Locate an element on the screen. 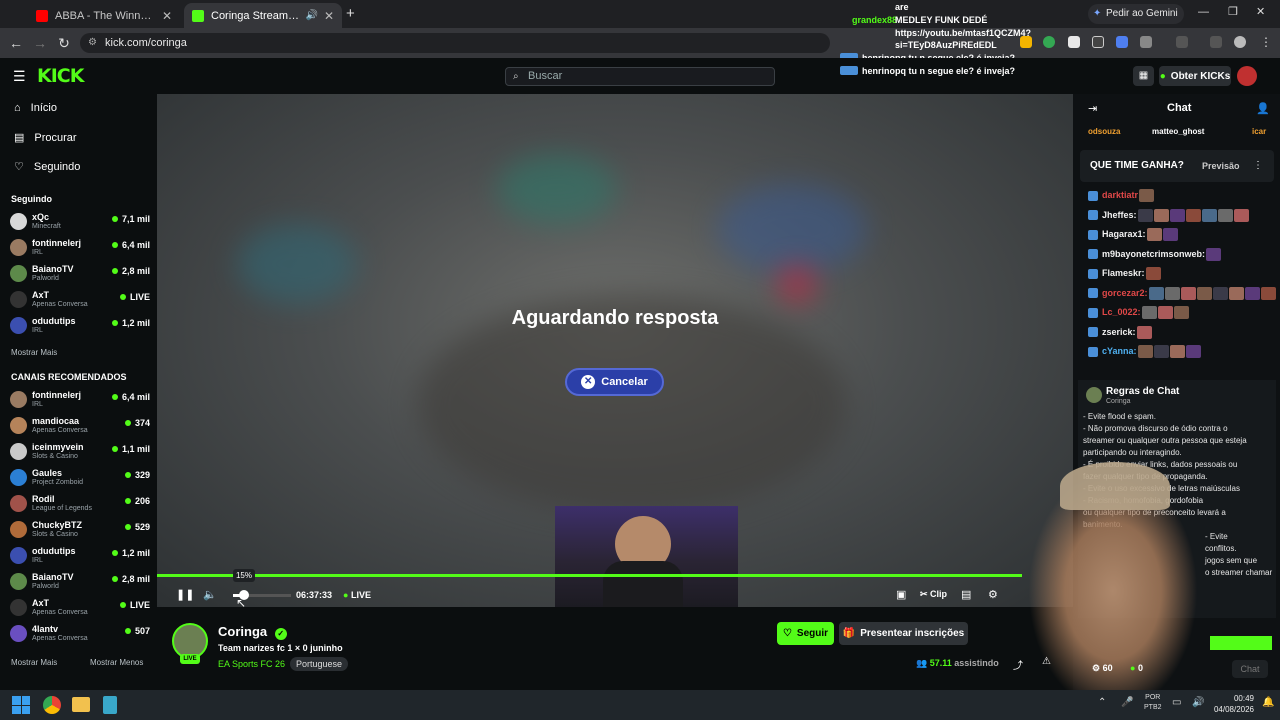 Image resolution: width=1280 pixels, height=720 pixels. search-input: ⌕ Buscar is located at coordinates (640, 76).